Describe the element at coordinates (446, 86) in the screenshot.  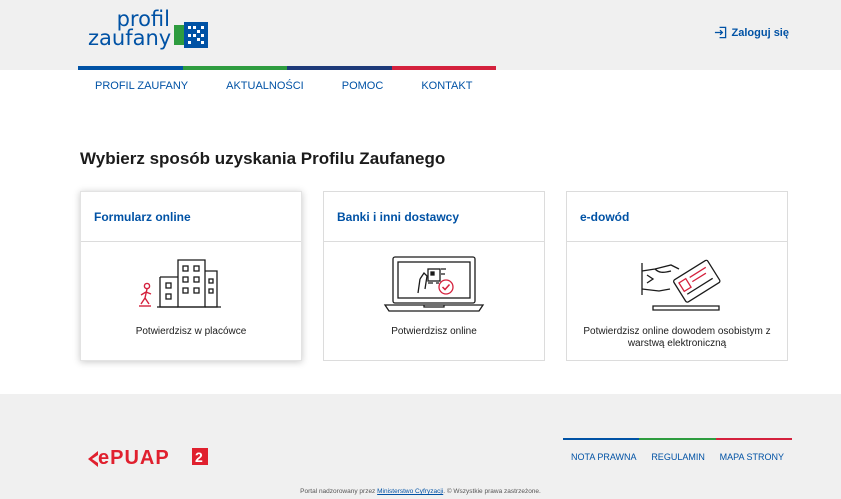
I see `nav-item-kontakt: KONTAKT` at that location.